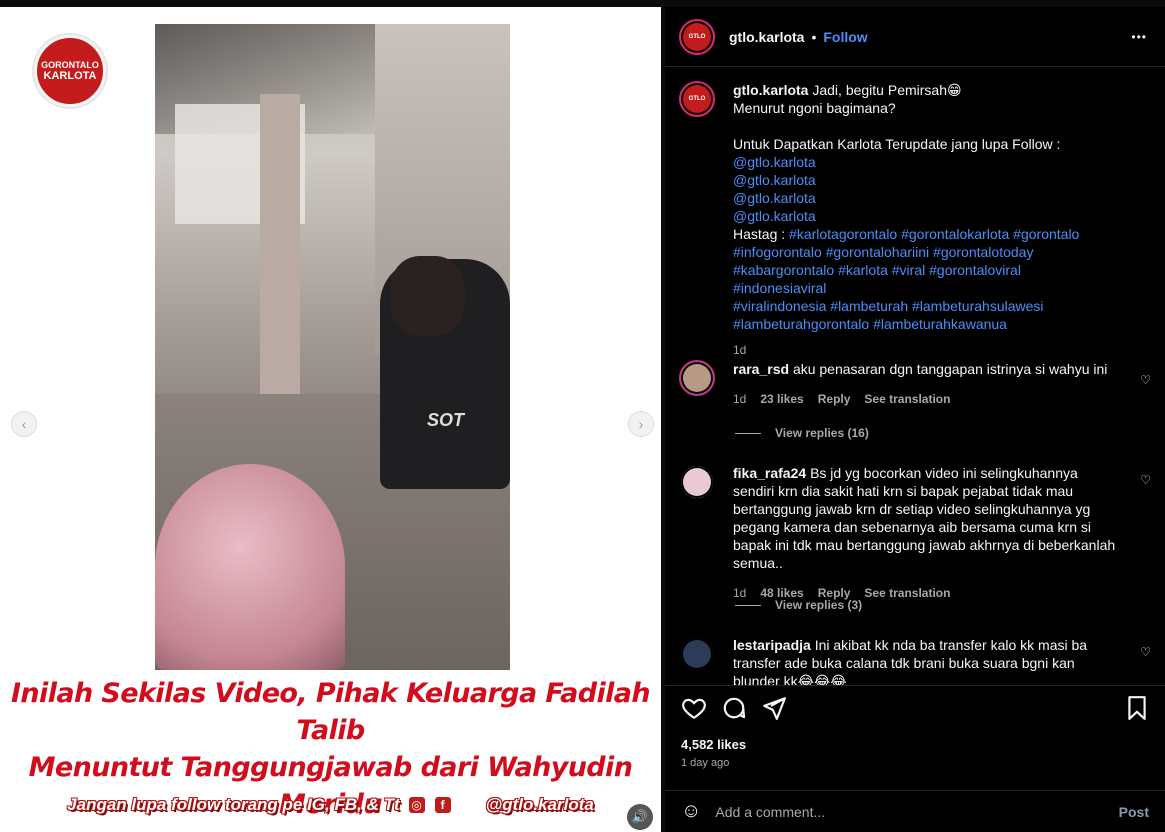 The height and width of the screenshot is (832, 1165). Describe the element at coordinates (769, 473) in the screenshot. I see `comment-username: fika_rafa24` at that location.